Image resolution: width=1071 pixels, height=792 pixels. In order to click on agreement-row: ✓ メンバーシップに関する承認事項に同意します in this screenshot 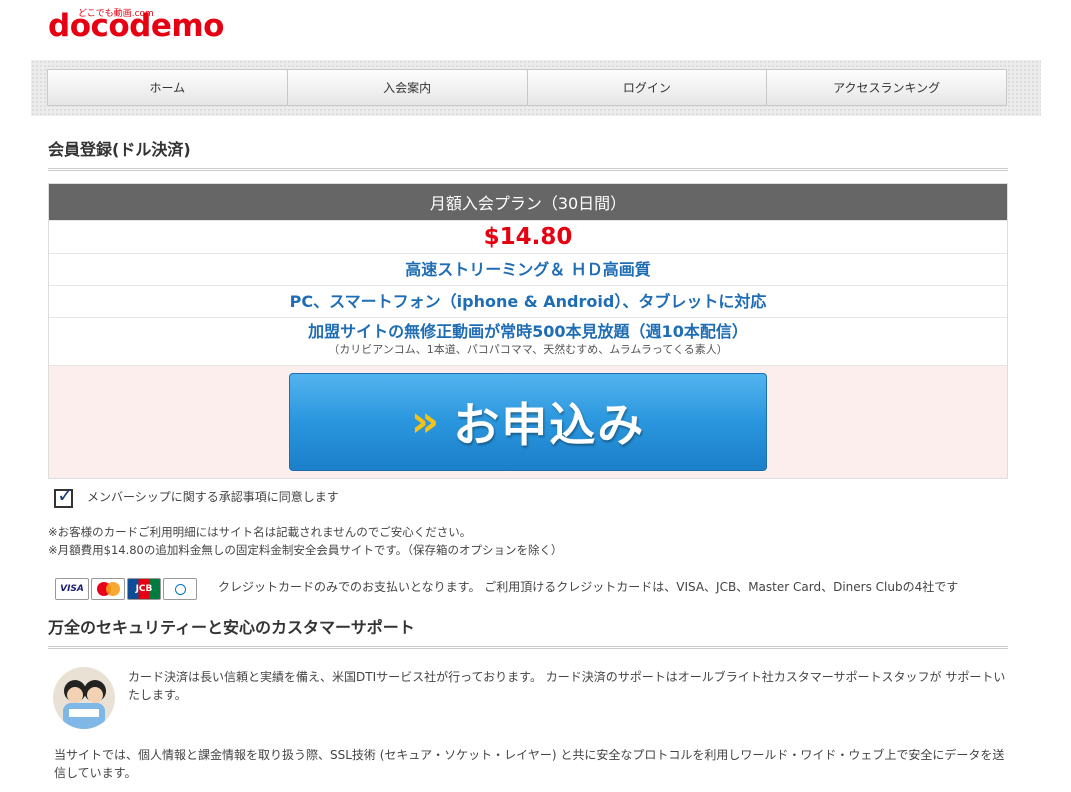, I will do `click(196, 495)`.